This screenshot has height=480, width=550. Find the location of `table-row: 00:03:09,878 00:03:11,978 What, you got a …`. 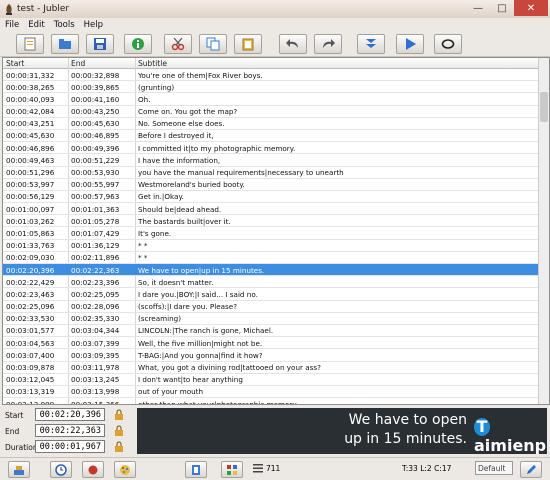

table-row: 00:03:09,878 00:03:11,978 What, you got a … is located at coordinates (270, 368).